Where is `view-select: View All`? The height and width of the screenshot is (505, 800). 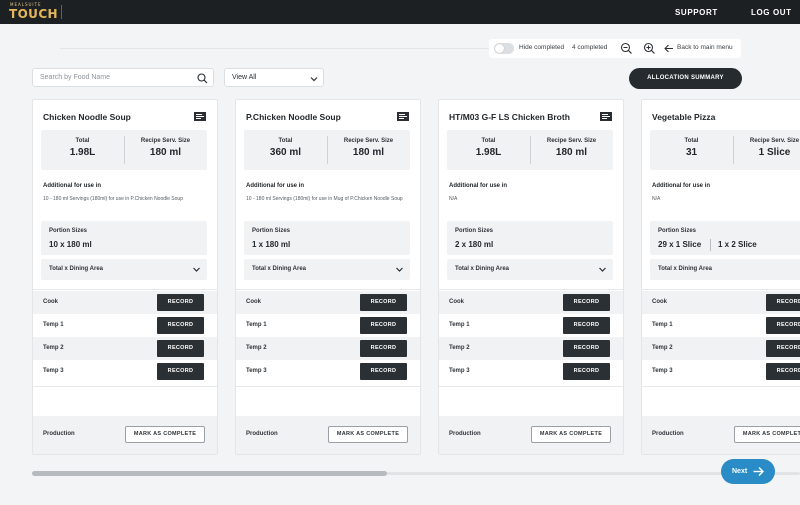 view-select: View All is located at coordinates (274, 77).